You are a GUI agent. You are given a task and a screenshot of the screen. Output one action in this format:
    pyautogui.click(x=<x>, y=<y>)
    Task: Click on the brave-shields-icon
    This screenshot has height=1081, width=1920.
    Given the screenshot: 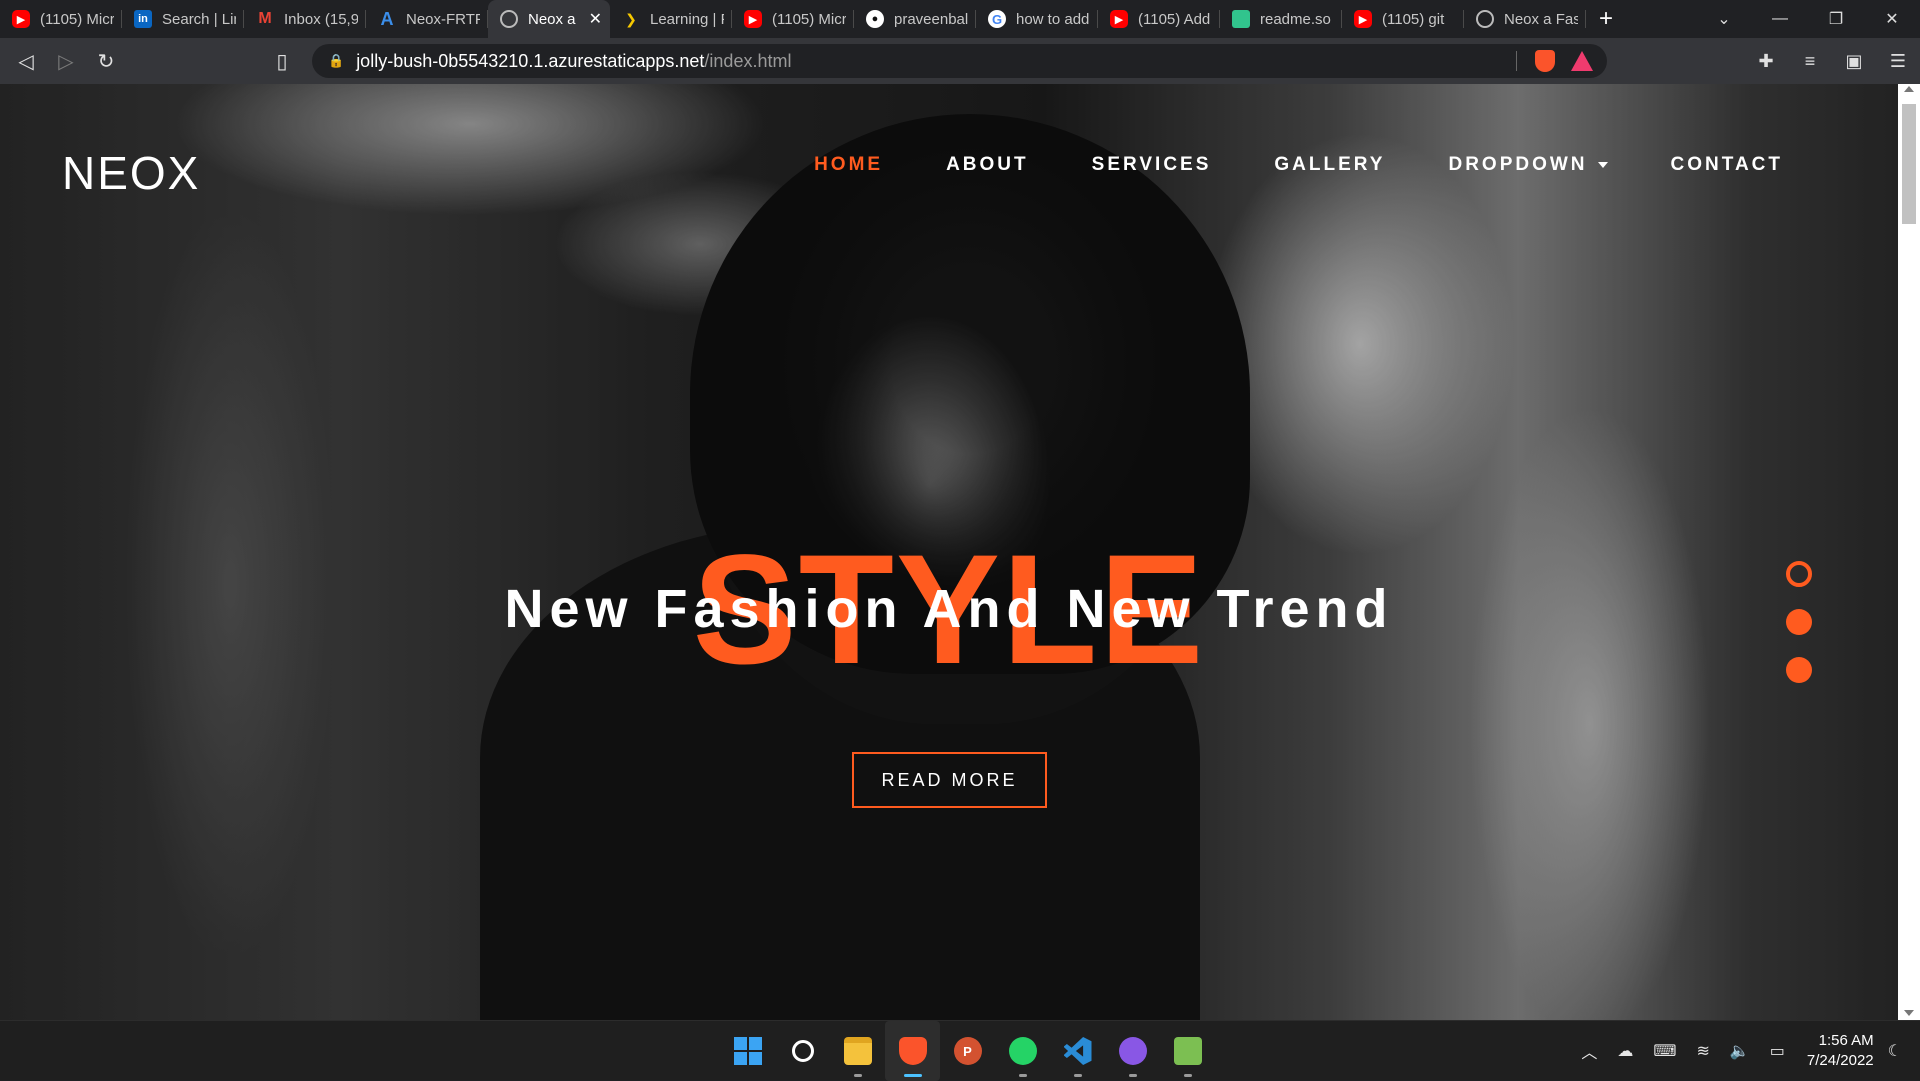 What is the action you would take?
    pyautogui.click(x=1545, y=61)
    